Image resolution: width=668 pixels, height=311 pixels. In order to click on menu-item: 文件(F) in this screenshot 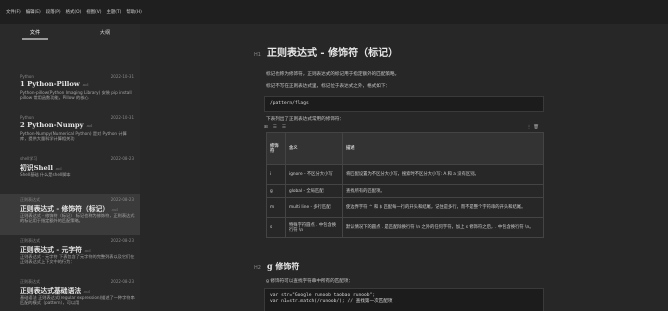, I will do `click(13, 12)`.